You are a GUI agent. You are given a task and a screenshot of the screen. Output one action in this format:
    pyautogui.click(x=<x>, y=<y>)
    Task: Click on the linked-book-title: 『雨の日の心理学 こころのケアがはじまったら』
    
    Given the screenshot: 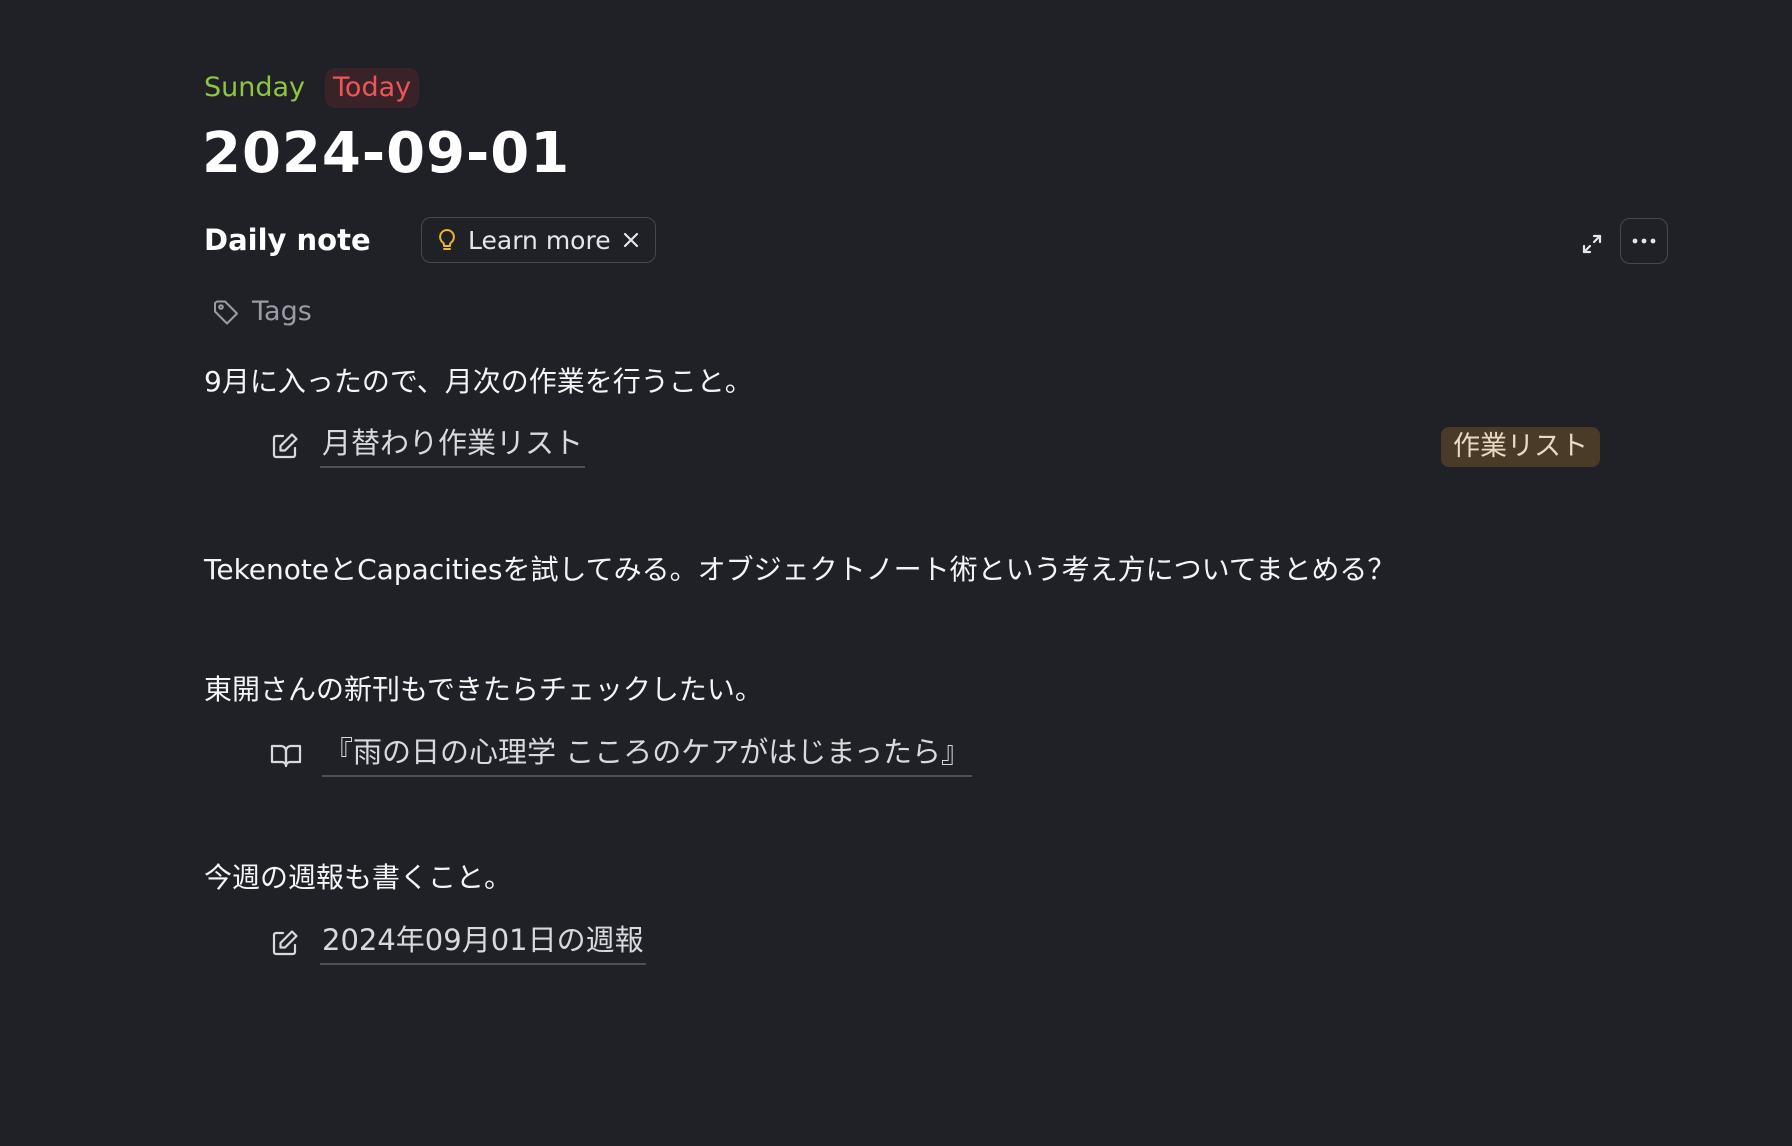 What is the action you would take?
    pyautogui.click(x=647, y=755)
    